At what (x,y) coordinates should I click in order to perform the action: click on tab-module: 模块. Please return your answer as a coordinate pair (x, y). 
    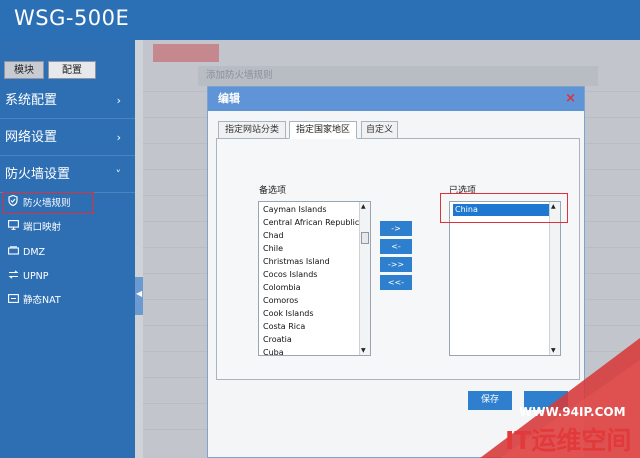
    Looking at the image, I should click on (24, 70).